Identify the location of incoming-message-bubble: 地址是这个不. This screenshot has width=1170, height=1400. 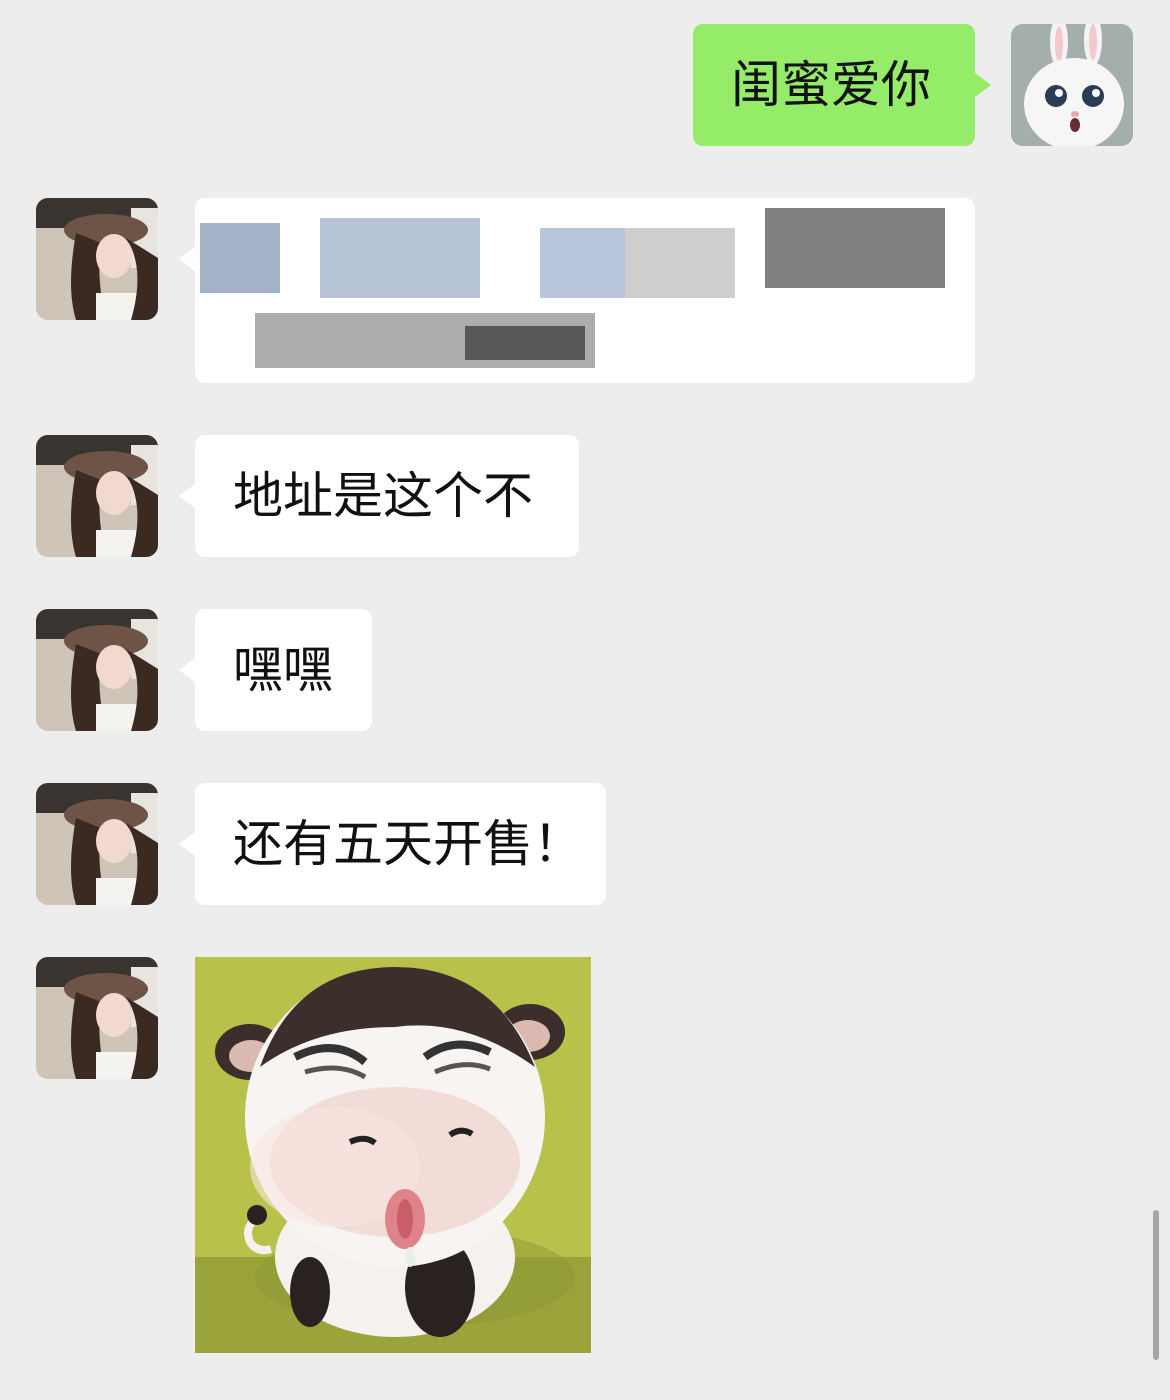
(387, 496).